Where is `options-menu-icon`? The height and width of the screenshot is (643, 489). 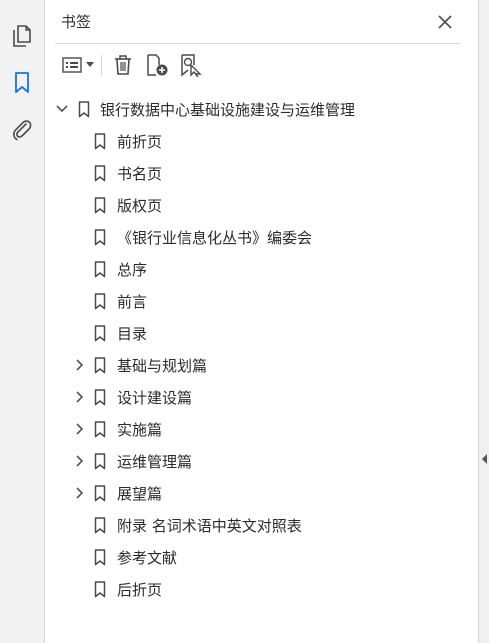 options-menu-icon is located at coordinates (72, 65).